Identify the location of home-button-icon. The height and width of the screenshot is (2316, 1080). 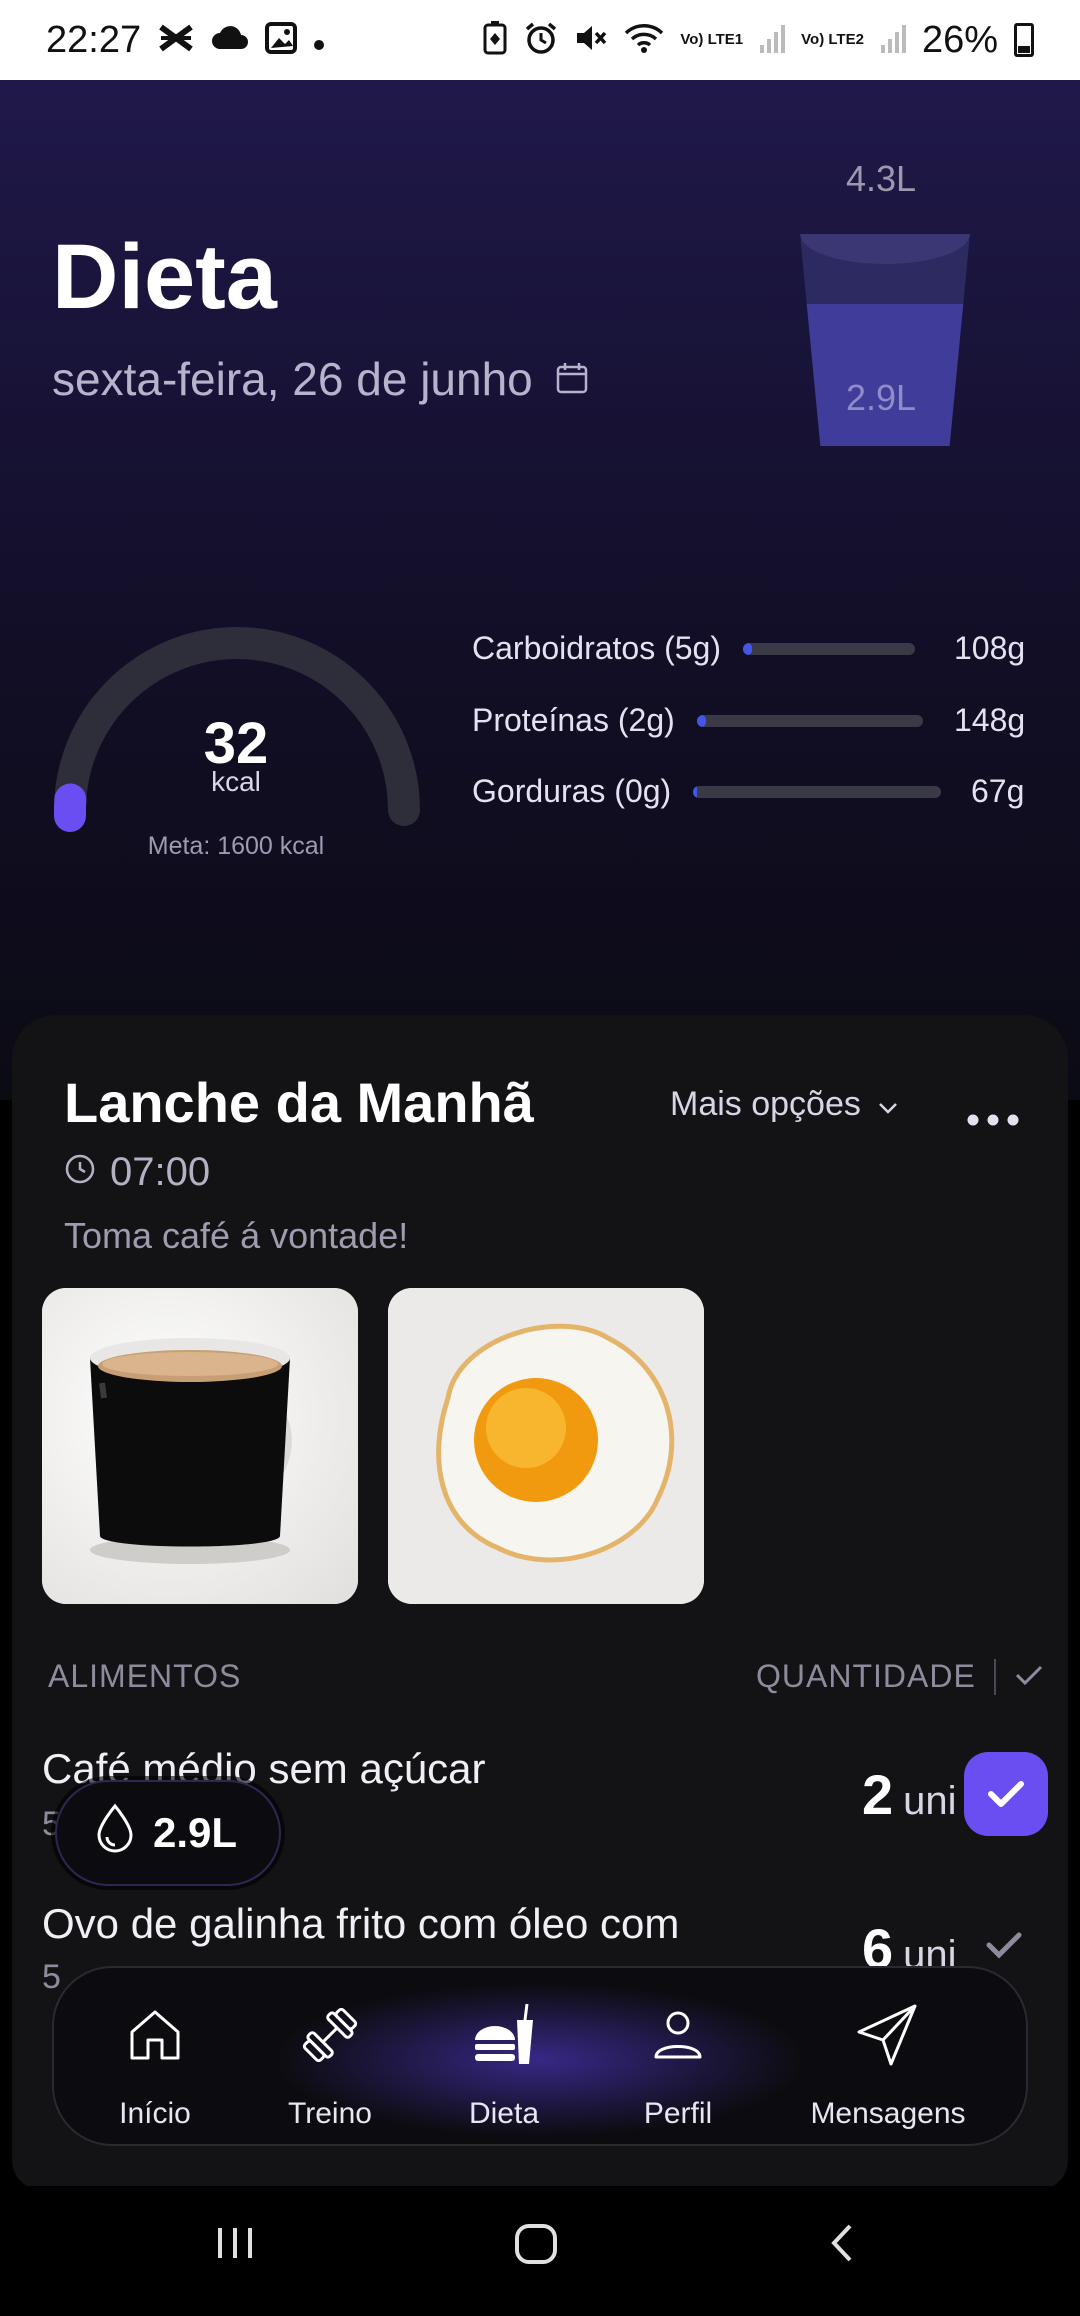
(536, 2246).